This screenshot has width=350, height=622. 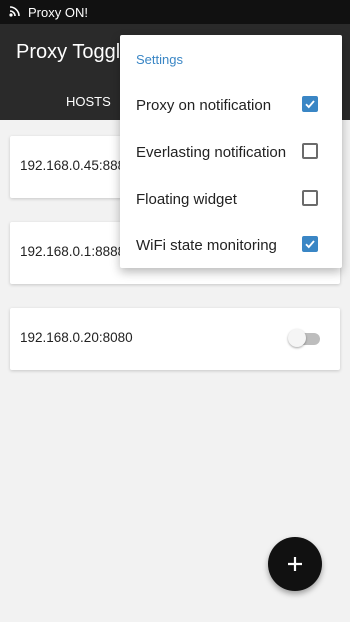 What do you see at coordinates (186, 199) in the screenshot?
I see `menu-item-label: Floating widget` at bounding box center [186, 199].